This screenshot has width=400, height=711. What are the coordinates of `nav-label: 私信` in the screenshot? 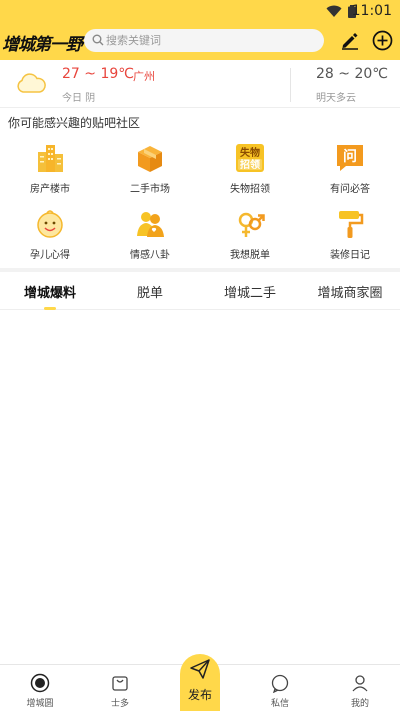 It's located at (279, 704).